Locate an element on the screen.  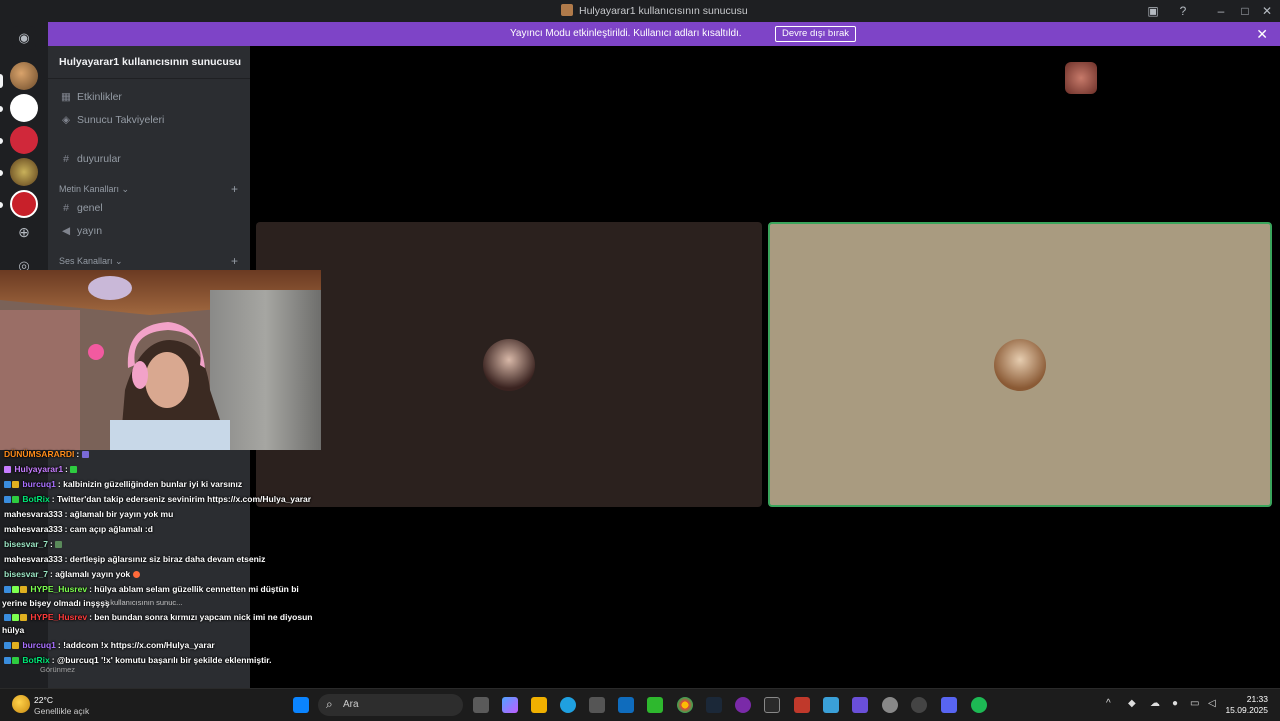
window-title: Hulyayarar1 kullanıcısının sunucusu is located at coordinates (663, 11).